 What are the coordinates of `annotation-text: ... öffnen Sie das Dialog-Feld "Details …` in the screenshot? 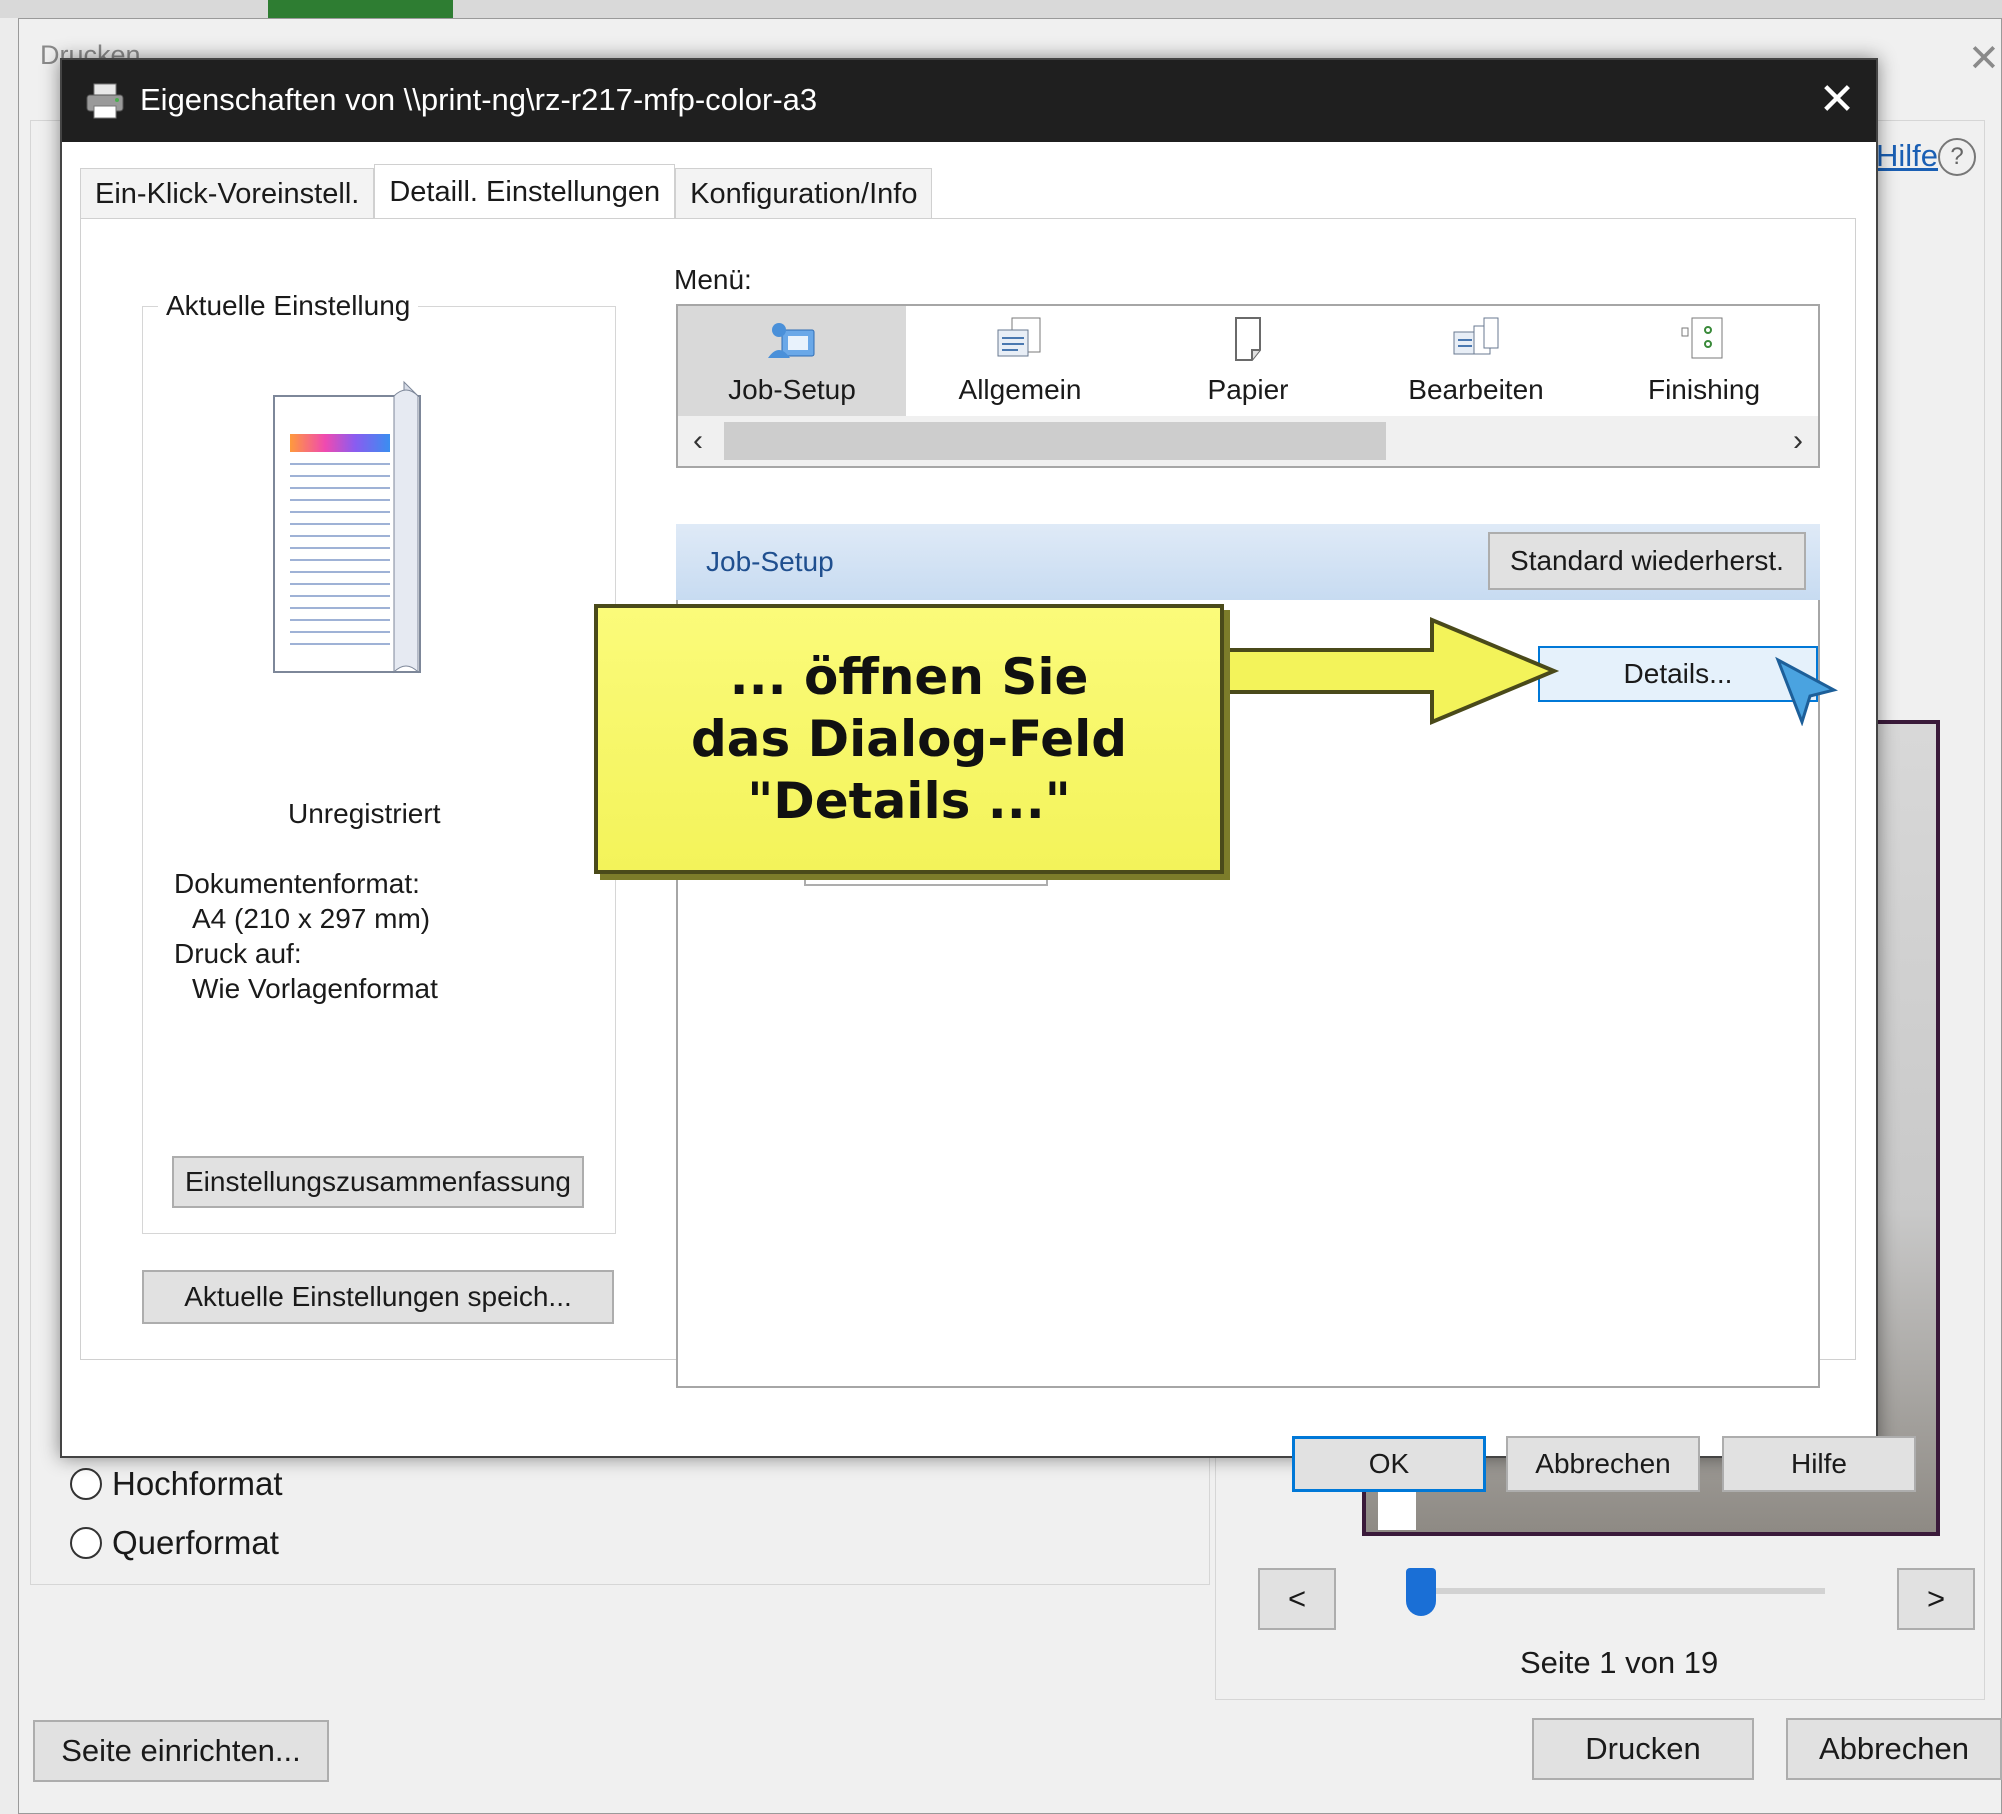 It's located at (909, 739).